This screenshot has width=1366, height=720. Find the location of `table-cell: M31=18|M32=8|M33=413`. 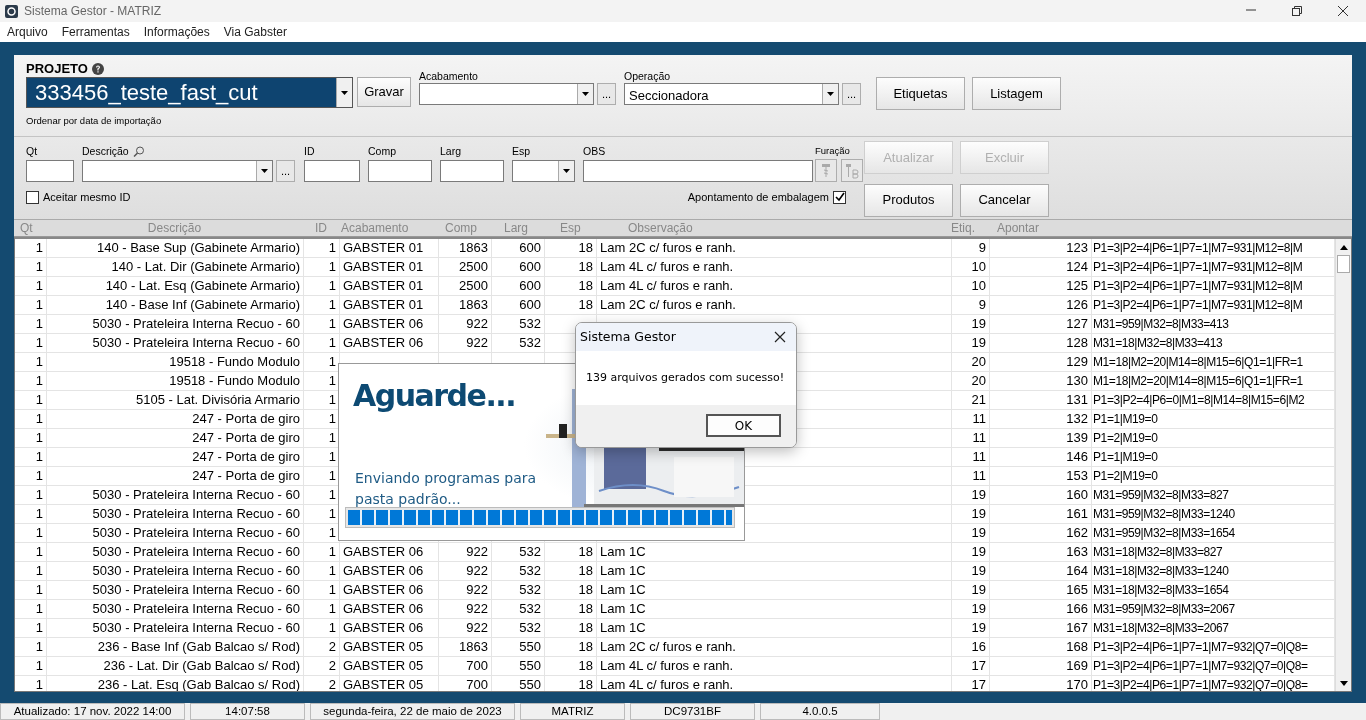

table-cell: M31=18|M32=8|M33=413 is located at coordinates (1158, 343).